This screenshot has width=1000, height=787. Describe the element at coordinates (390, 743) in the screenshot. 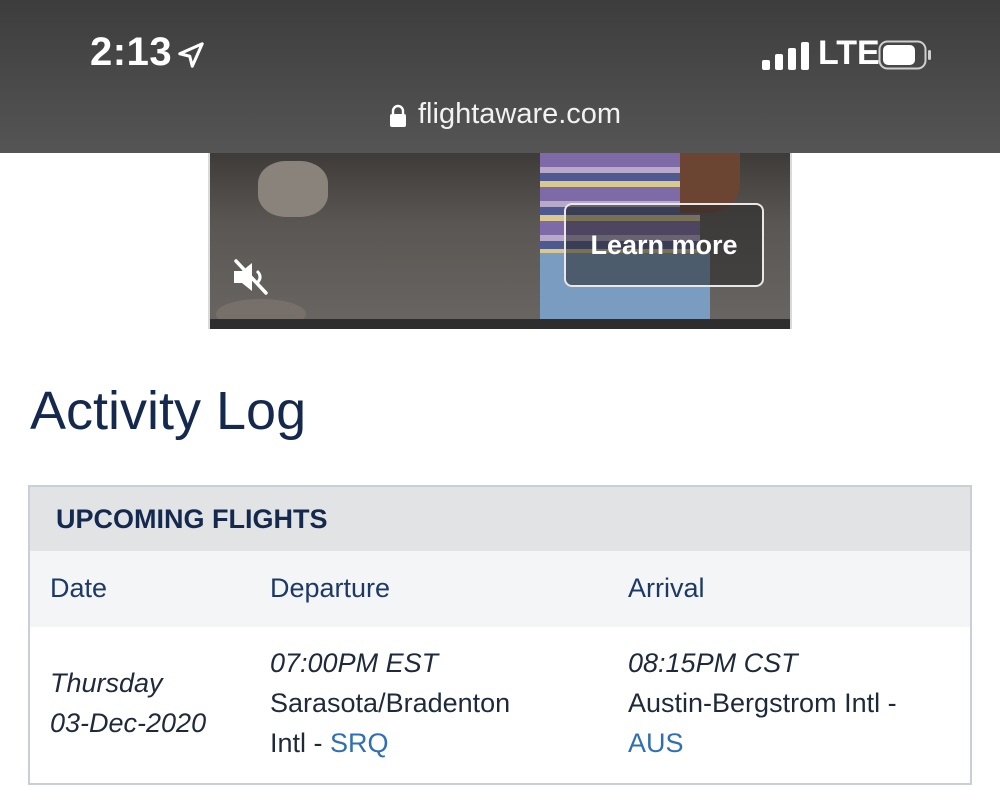

I see `departure-airport-line2: Intl - SRQ` at that location.